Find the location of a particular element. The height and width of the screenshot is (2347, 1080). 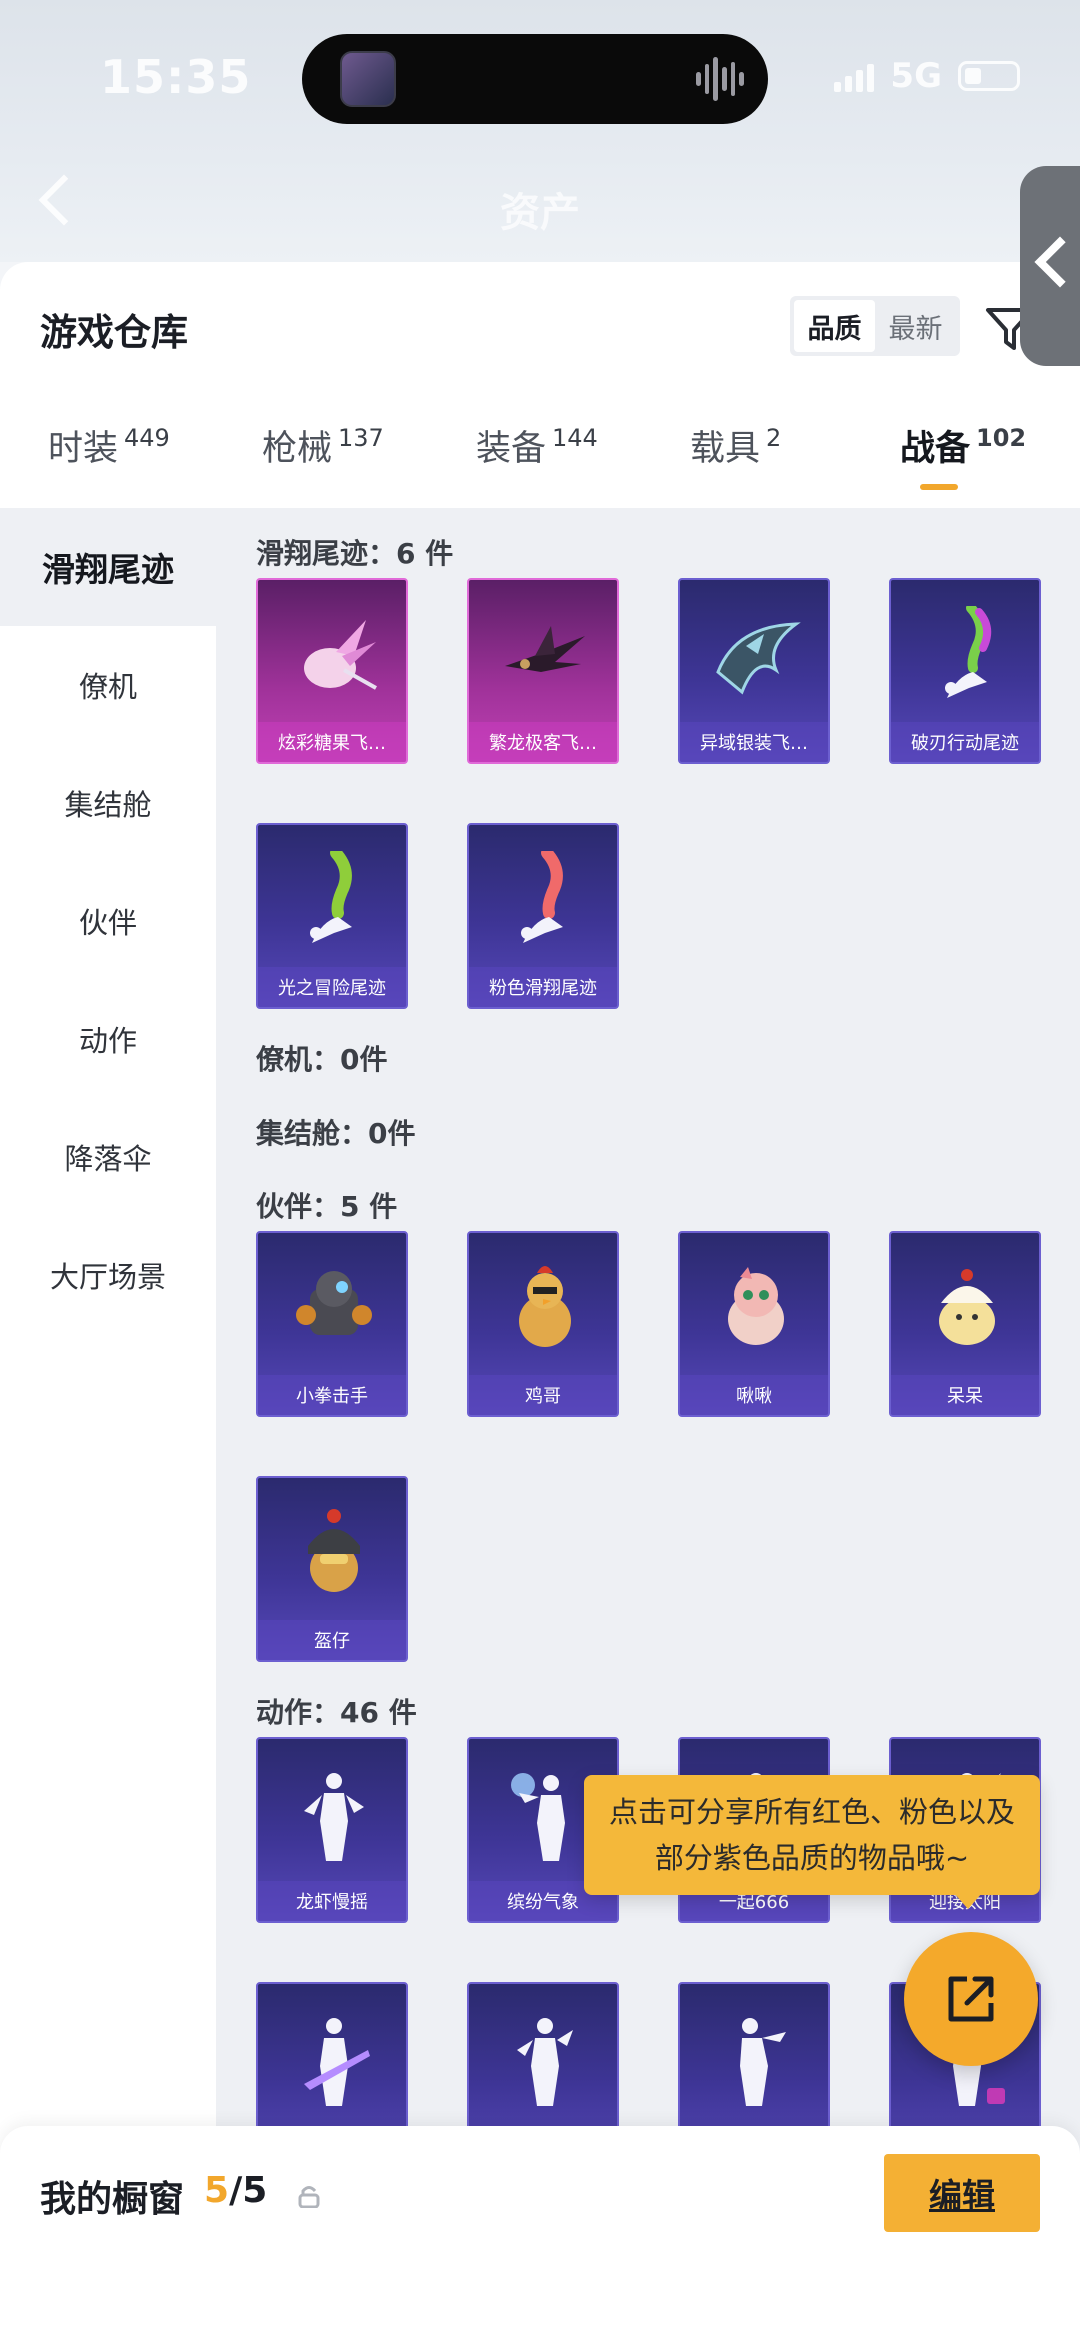

item-name: 破刃行动尾迹 is located at coordinates (965, 742).